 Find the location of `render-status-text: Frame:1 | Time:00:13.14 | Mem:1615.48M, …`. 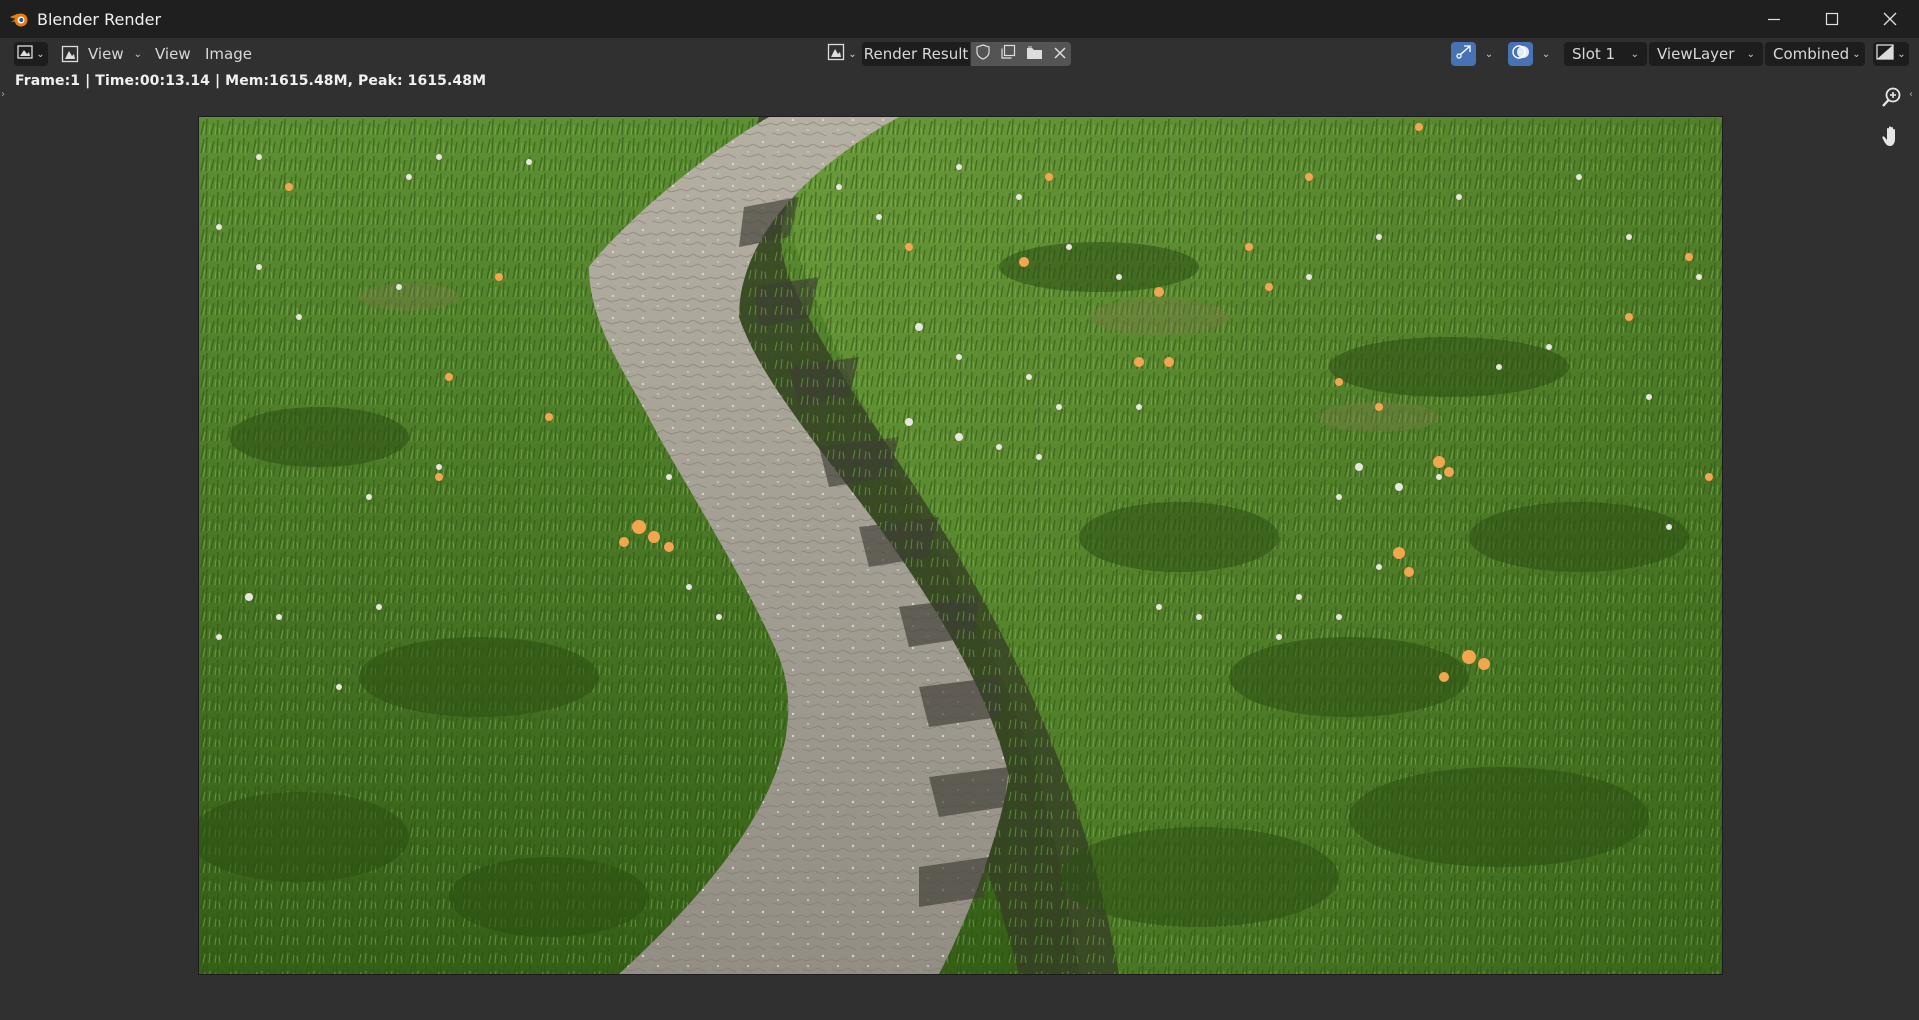

render-status-text: Frame:1 | Time:00:13.14 | Mem:1615.48M, … is located at coordinates (251, 81).